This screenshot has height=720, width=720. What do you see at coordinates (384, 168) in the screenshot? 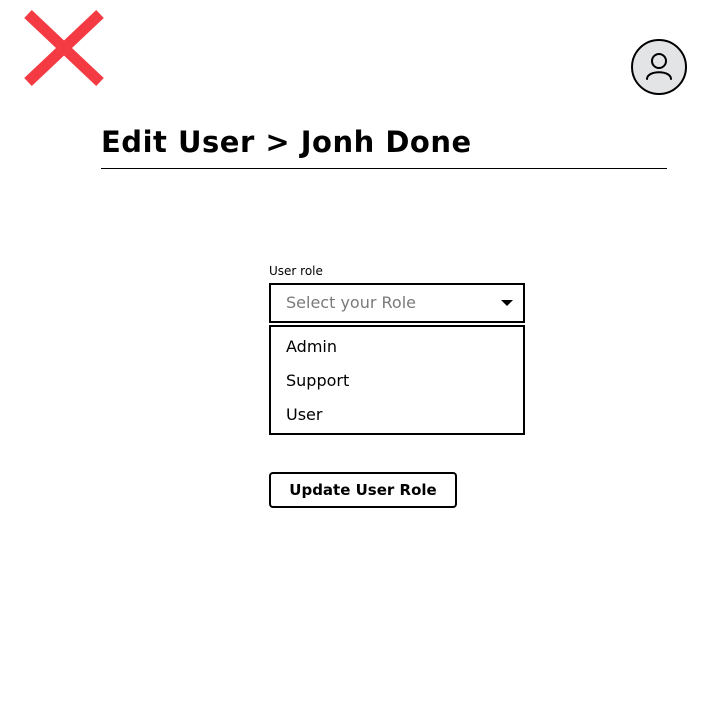
I see `title-divider` at bounding box center [384, 168].